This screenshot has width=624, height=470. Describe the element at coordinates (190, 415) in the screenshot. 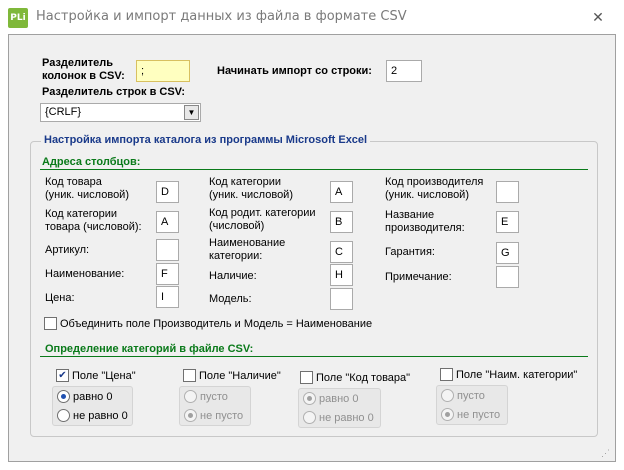

I see `availability-not-empty-radio` at that location.